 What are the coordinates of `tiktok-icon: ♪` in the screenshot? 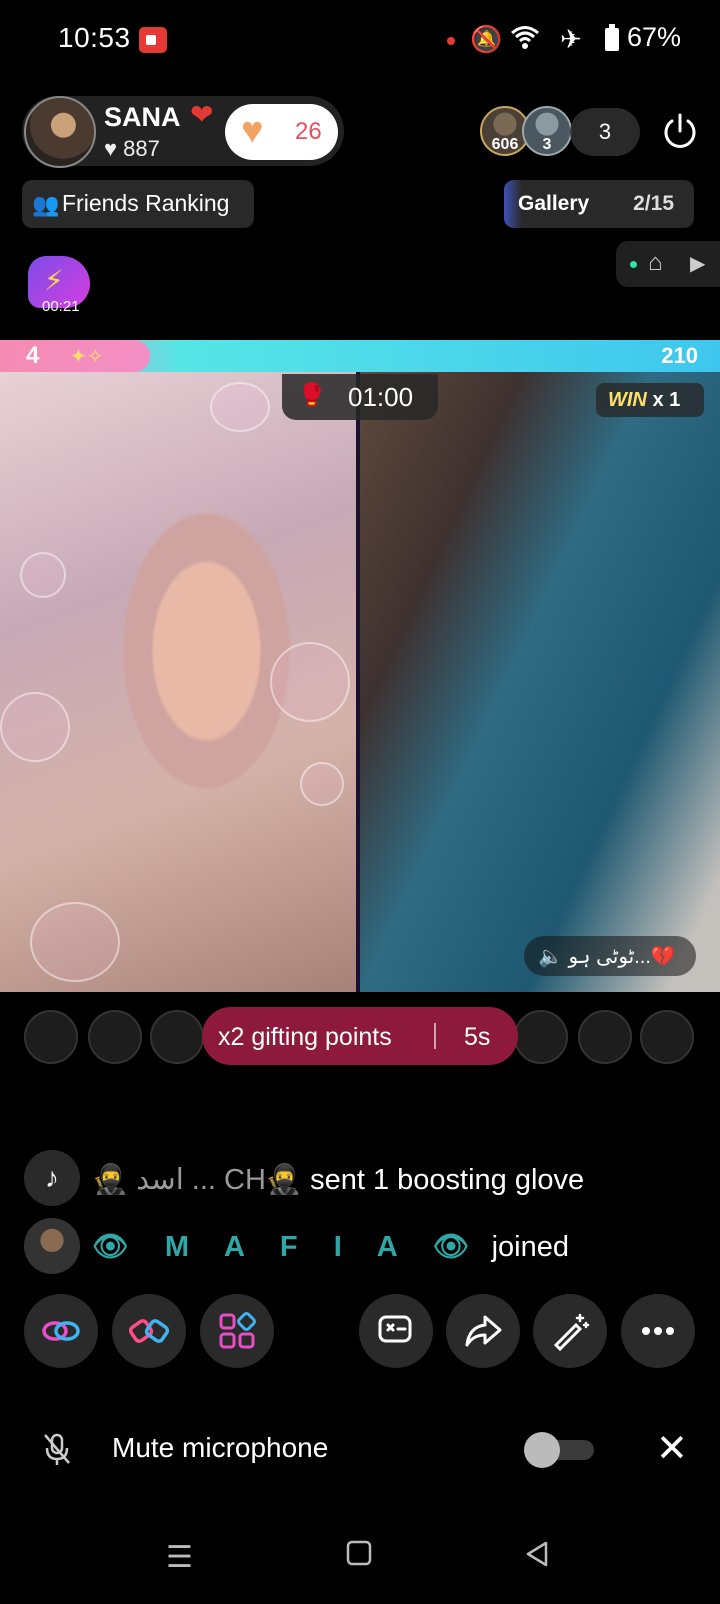 It's located at (52, 1178).